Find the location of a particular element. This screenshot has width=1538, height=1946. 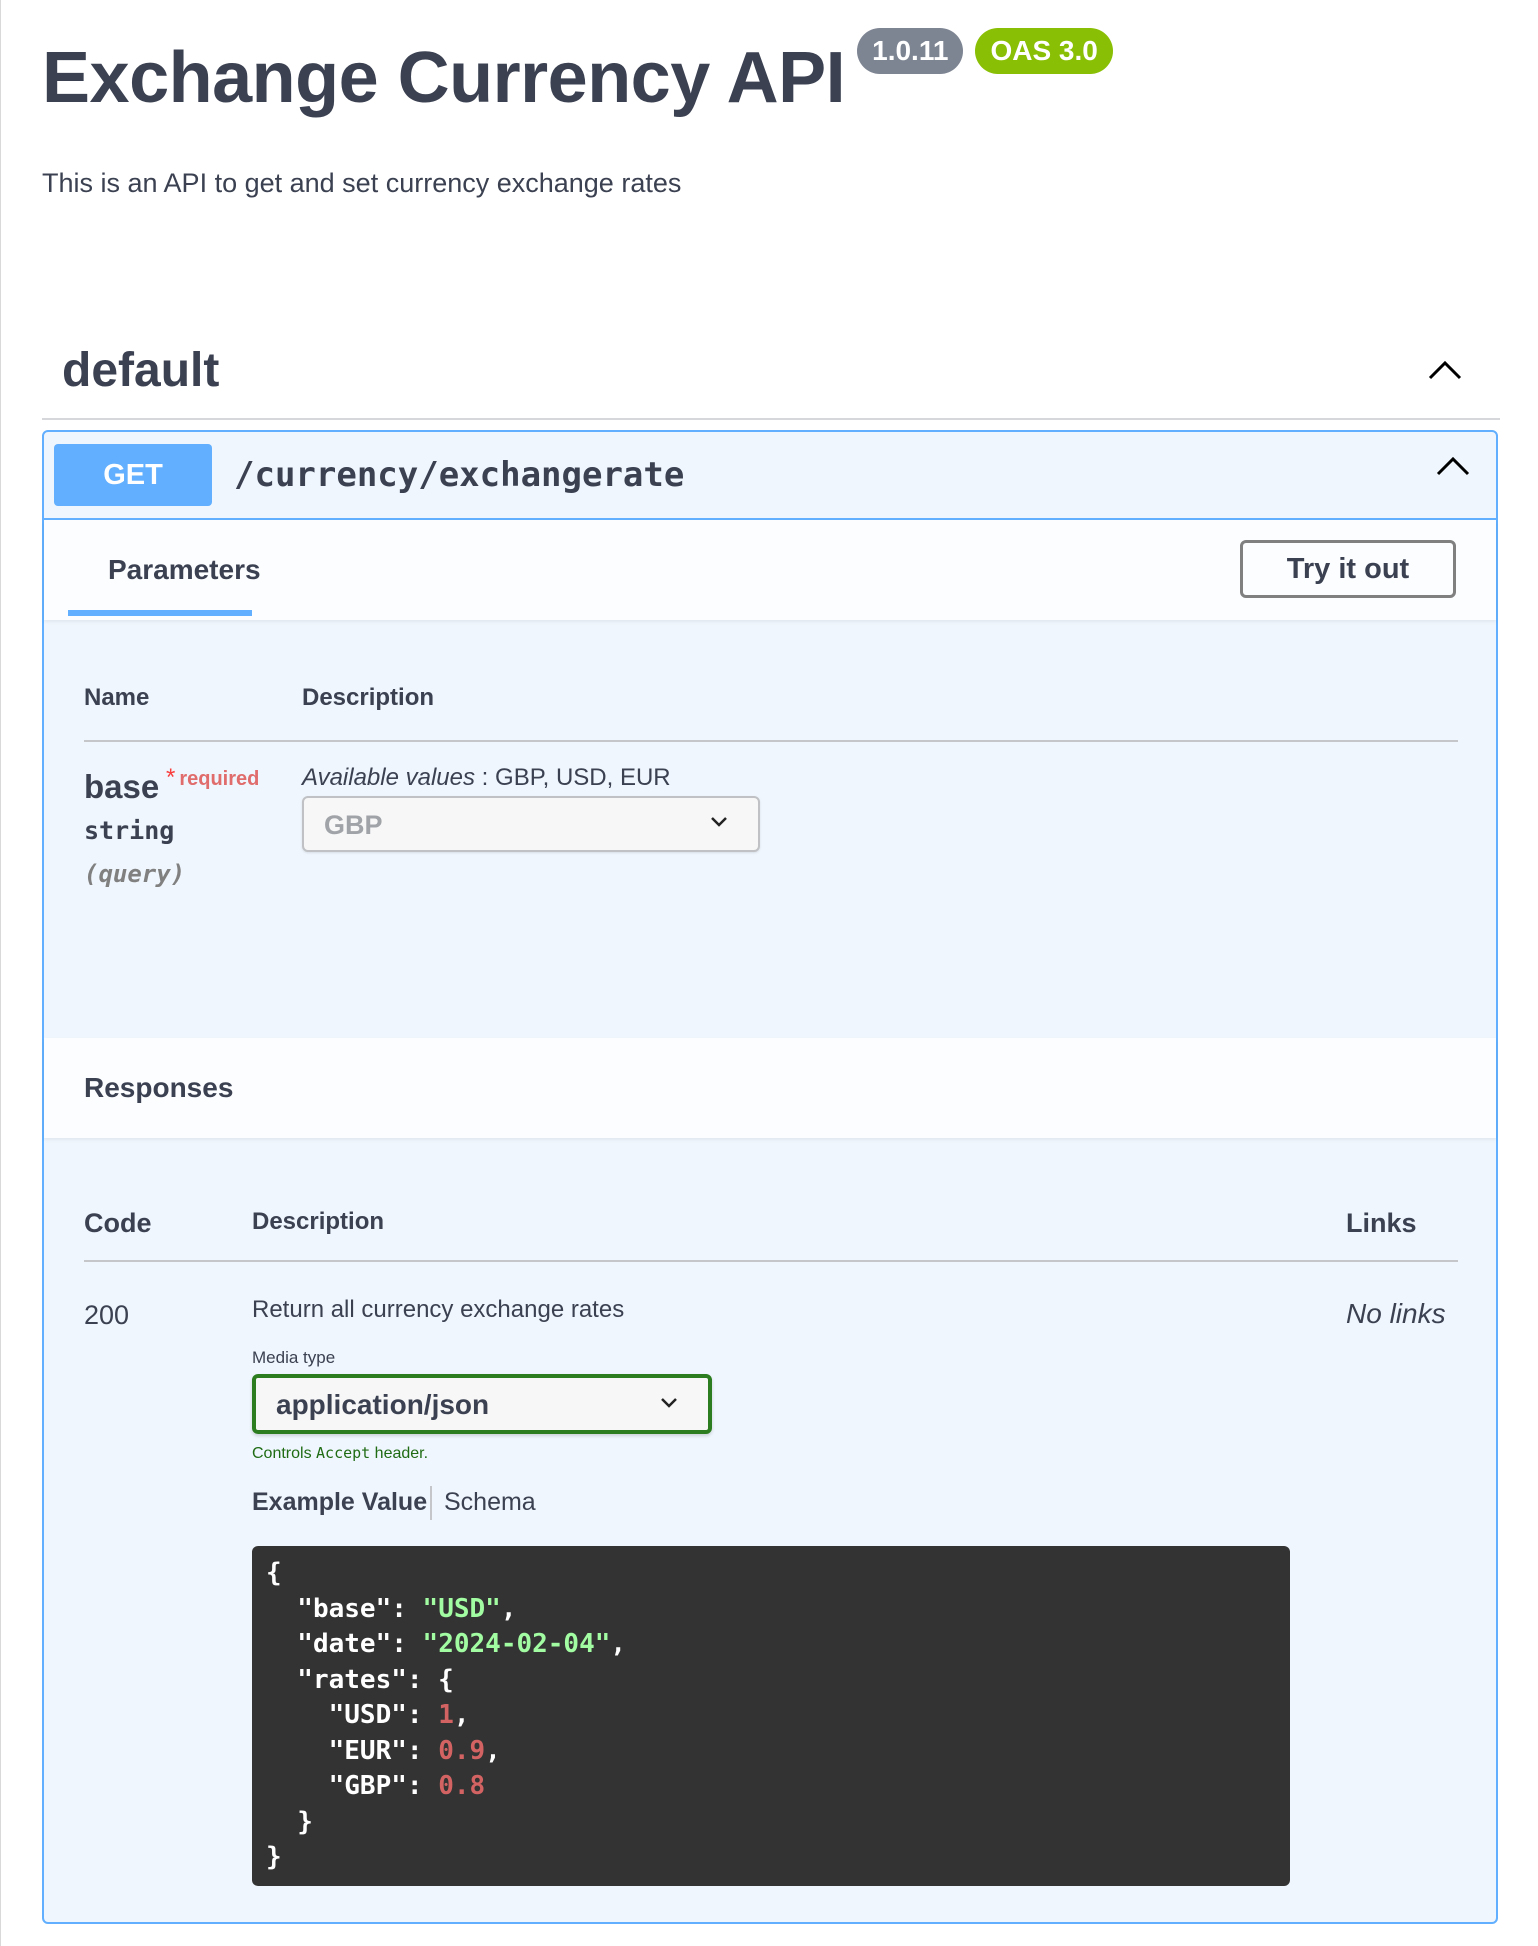

required-marker: * required is located at coordinates (212, 778).